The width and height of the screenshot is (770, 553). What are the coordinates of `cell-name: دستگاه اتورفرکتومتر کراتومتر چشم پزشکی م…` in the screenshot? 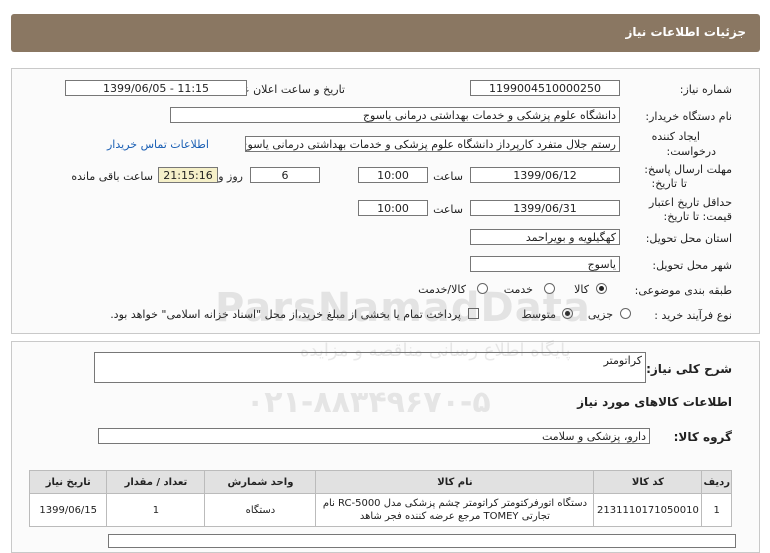 It's located at (455, 510).